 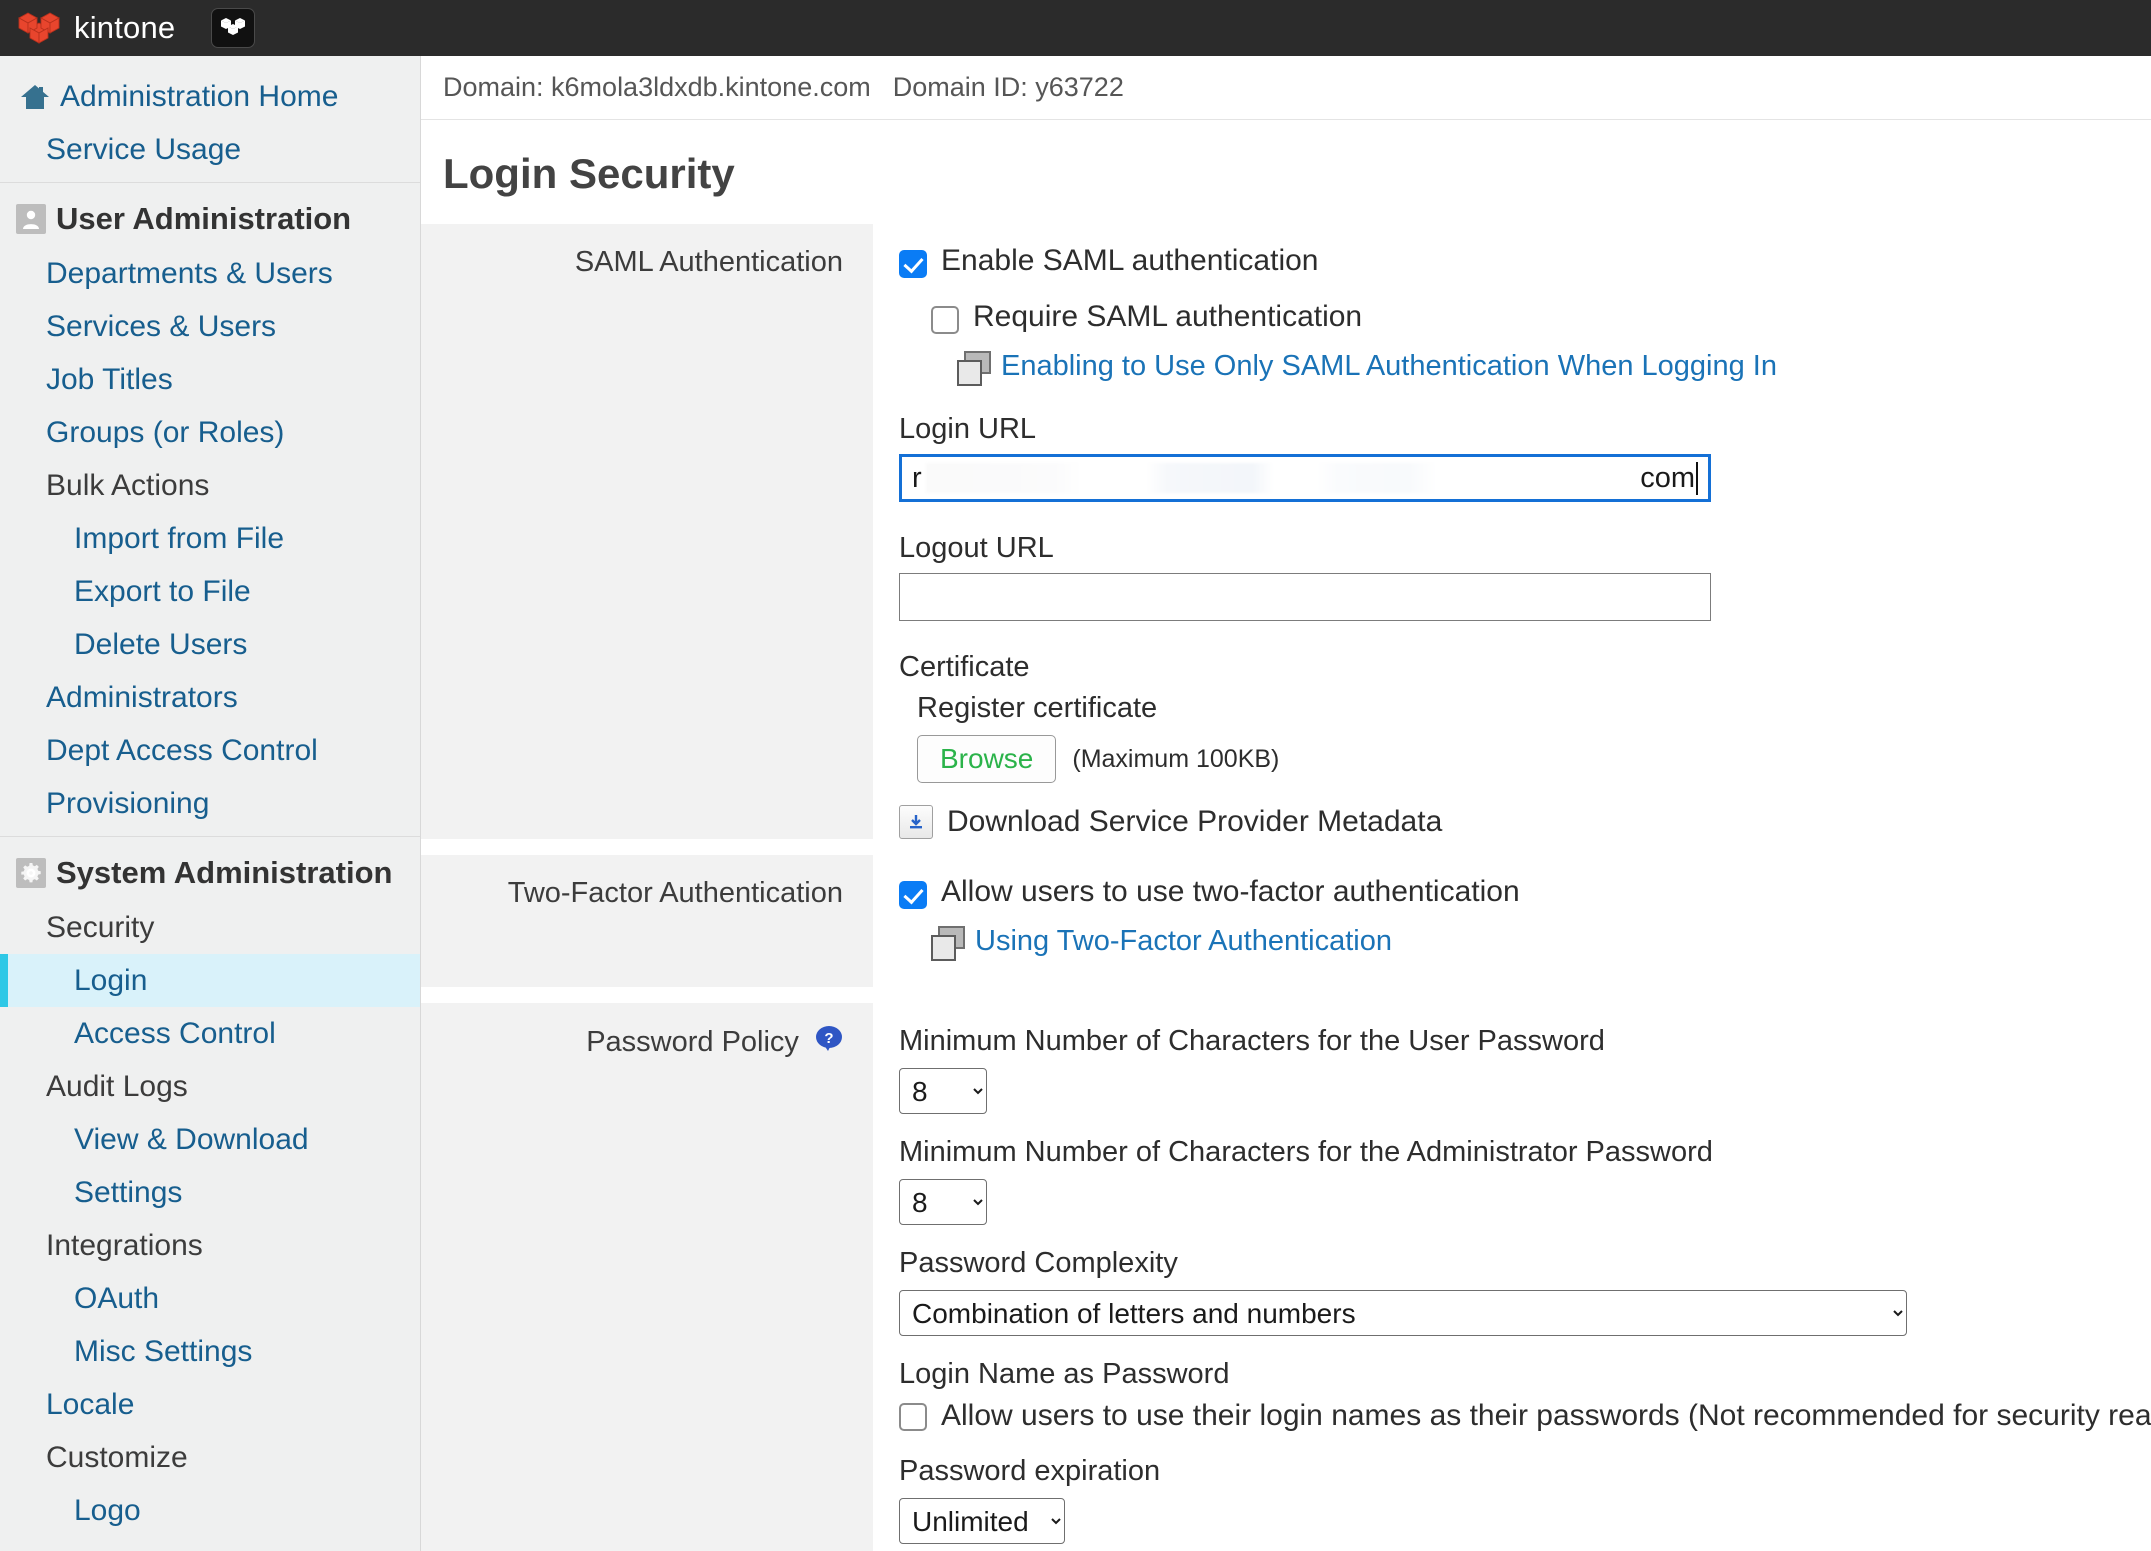 I want to click on require-saml-label: Require SAML authentication, so click(x=1168, y=316).